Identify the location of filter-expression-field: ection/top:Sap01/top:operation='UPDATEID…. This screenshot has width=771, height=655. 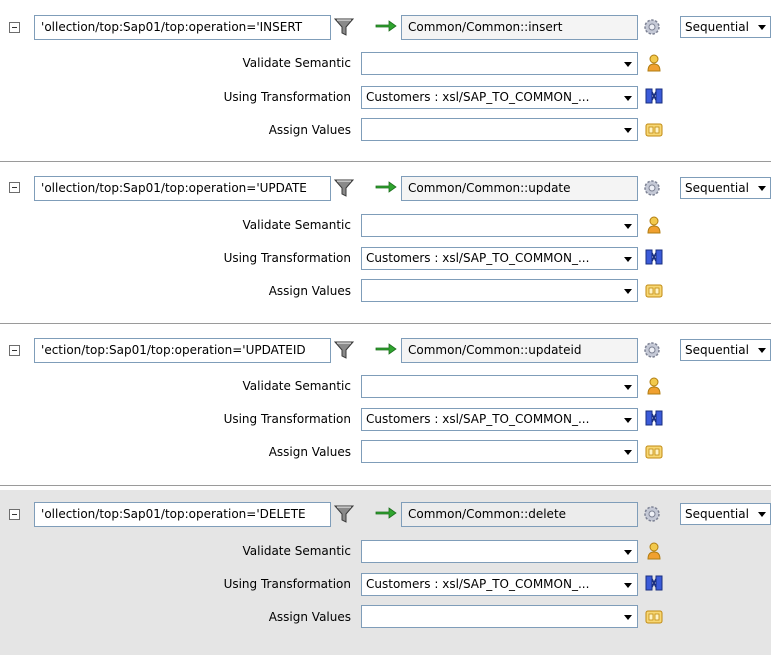
(182, 350).